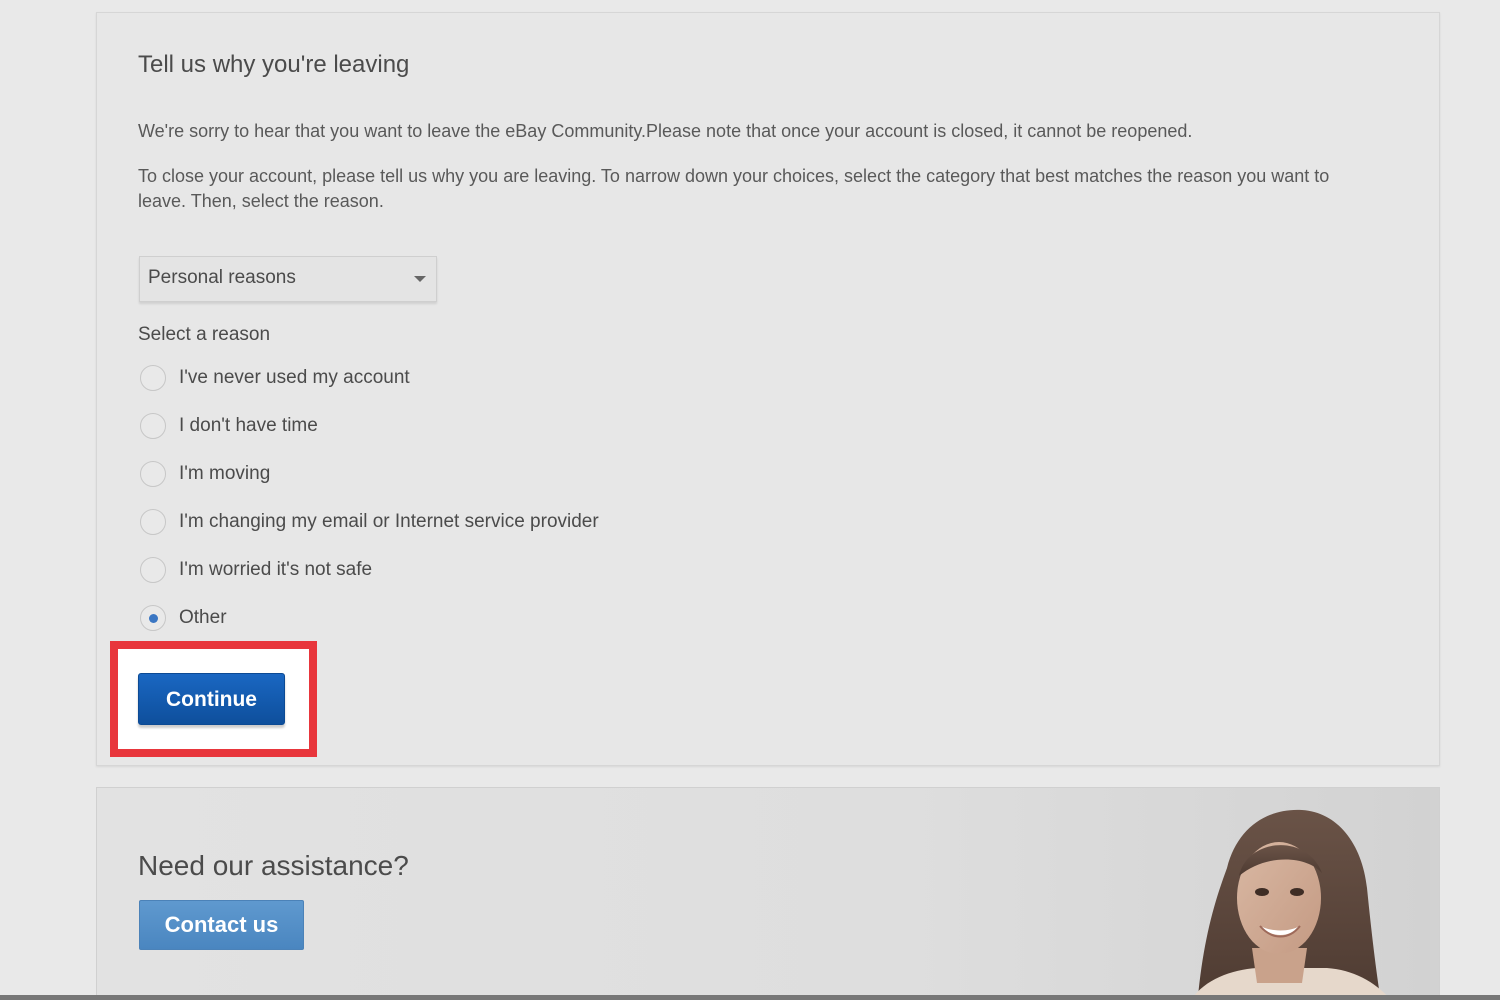 Image resolution: width=1500 pixels, height=1000 pixels. I want to click on radio-button-selected, so click(153, 618).